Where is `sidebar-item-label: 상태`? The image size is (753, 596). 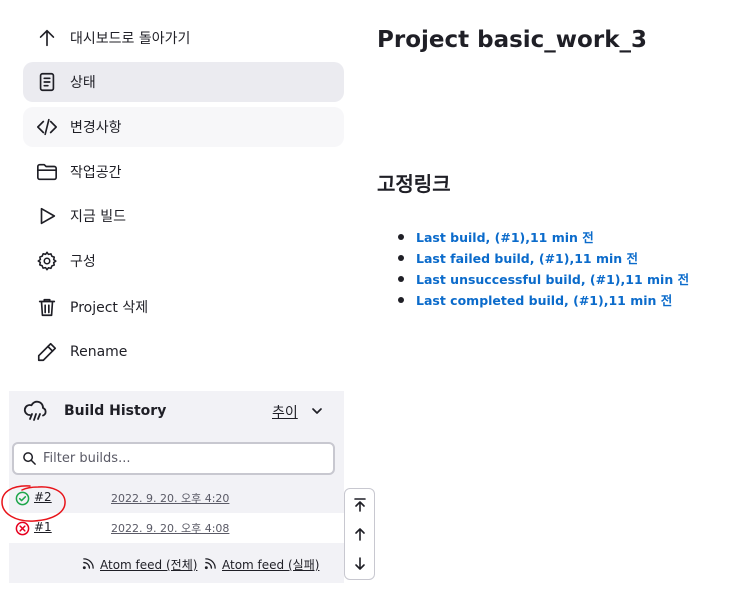
sidebar-item-label: 상태 is located at coordinates (83, 83).